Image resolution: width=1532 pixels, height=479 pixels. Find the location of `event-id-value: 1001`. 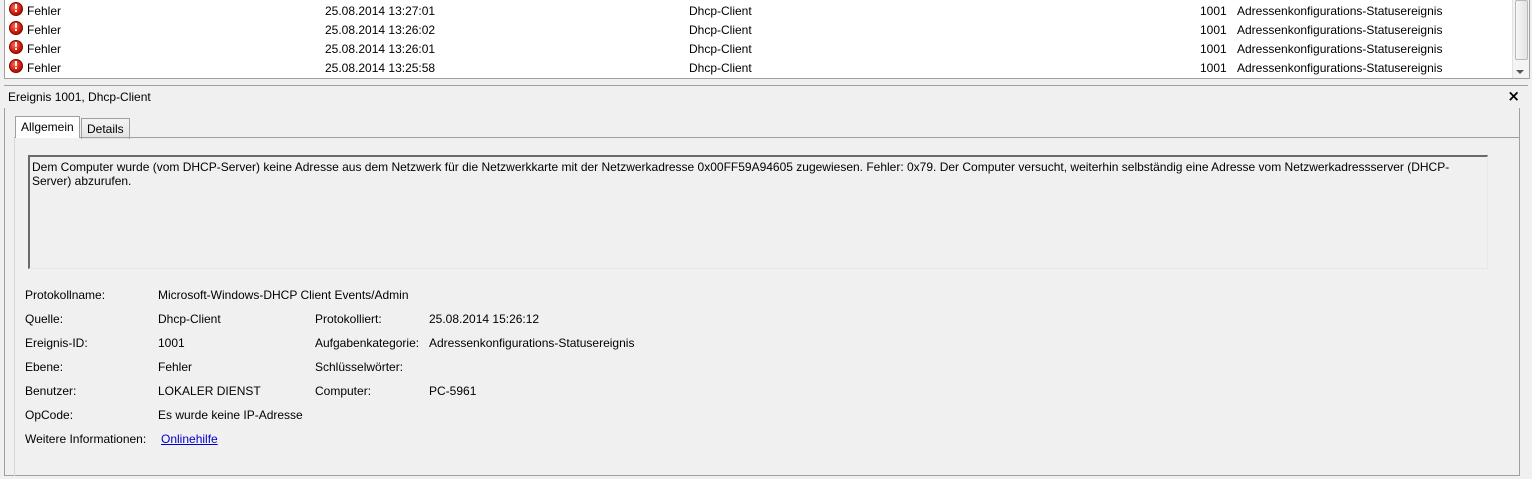

event-id-value: 1001 is located at coordinates (171, 343).